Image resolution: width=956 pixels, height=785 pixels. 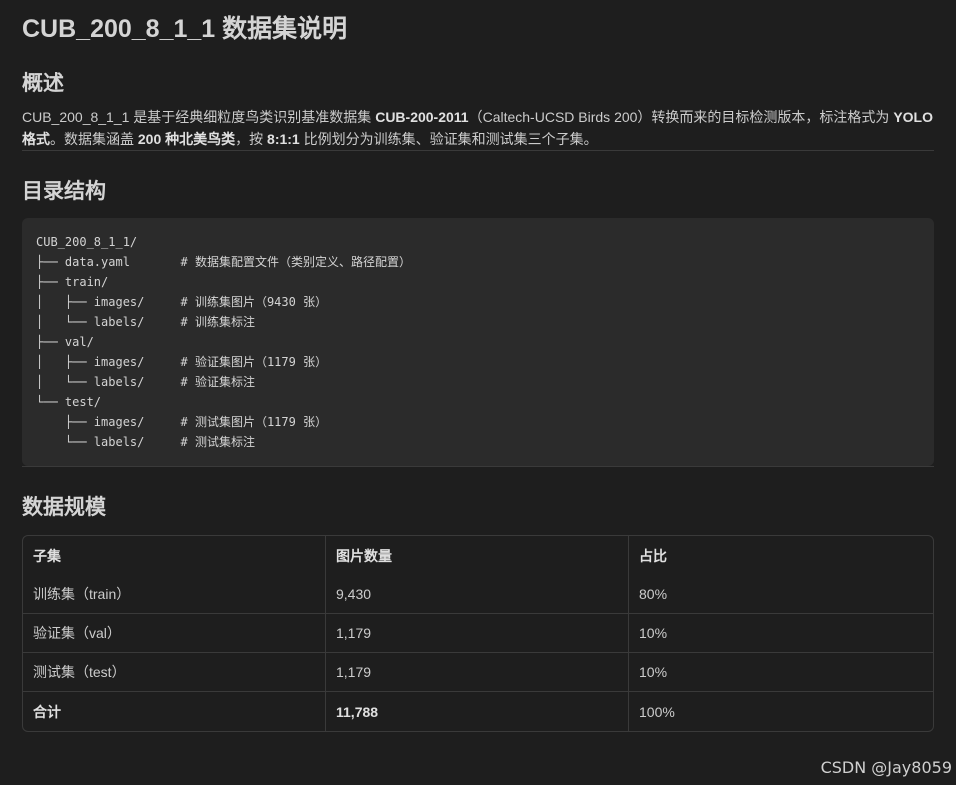 I want to click on cell-subset: 测试集（test）, so click(x=174, y=672).